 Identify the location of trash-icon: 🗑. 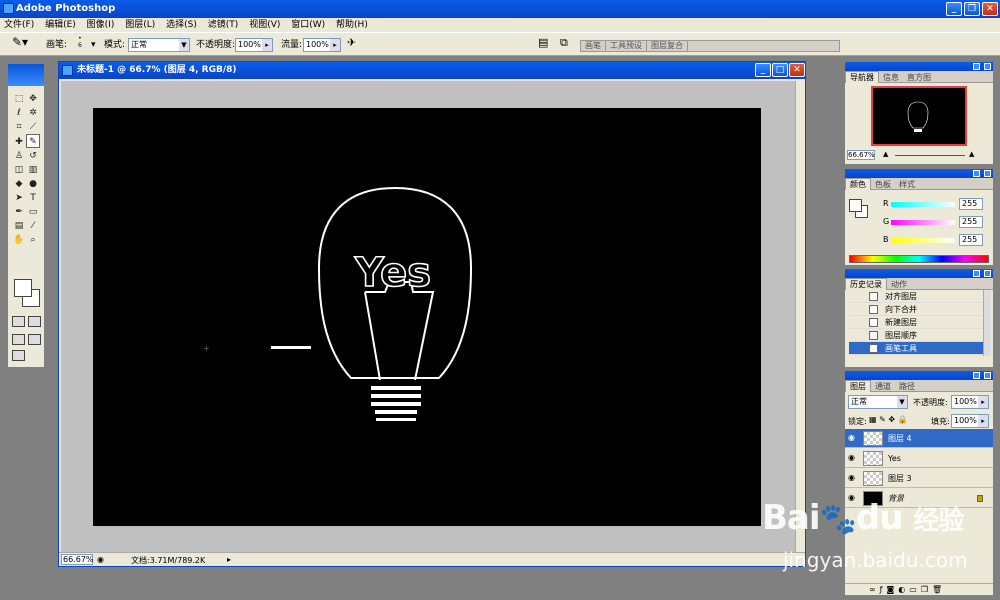
(939, 589).